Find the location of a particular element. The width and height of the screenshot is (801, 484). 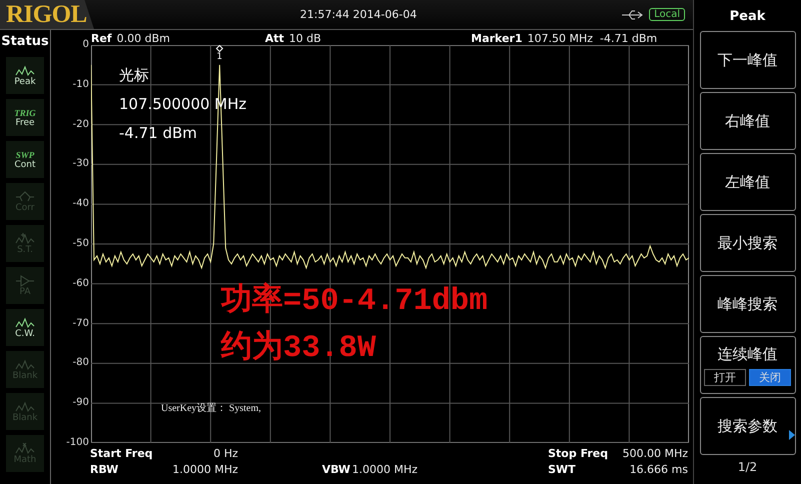

setting-label: VBW is located at coordinates (337, 470).